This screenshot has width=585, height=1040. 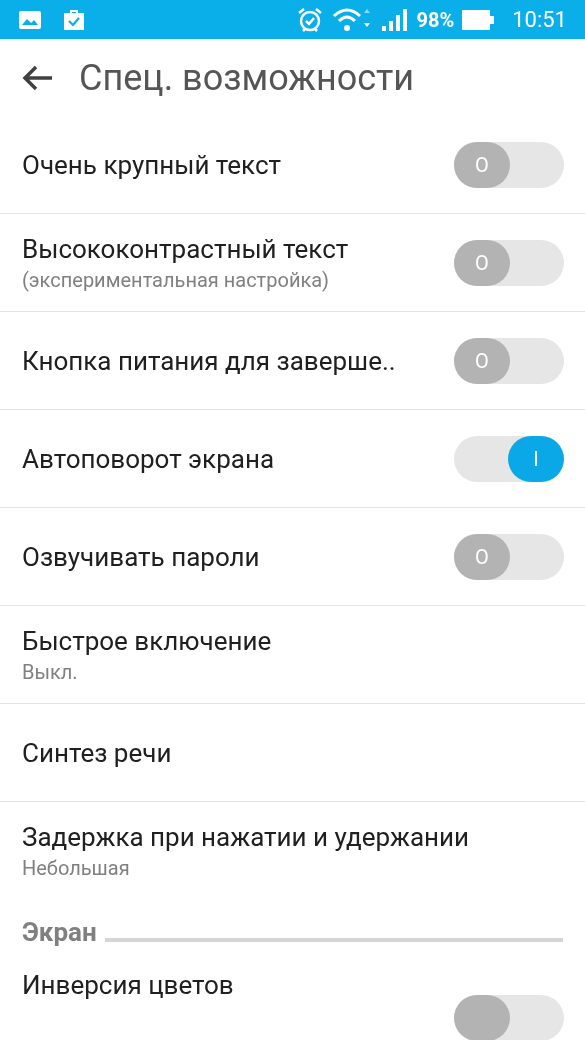 What do you see at coordinates (478, 19) in the screenshot?
I see `battery-icon` at bounding box center [478, 19].